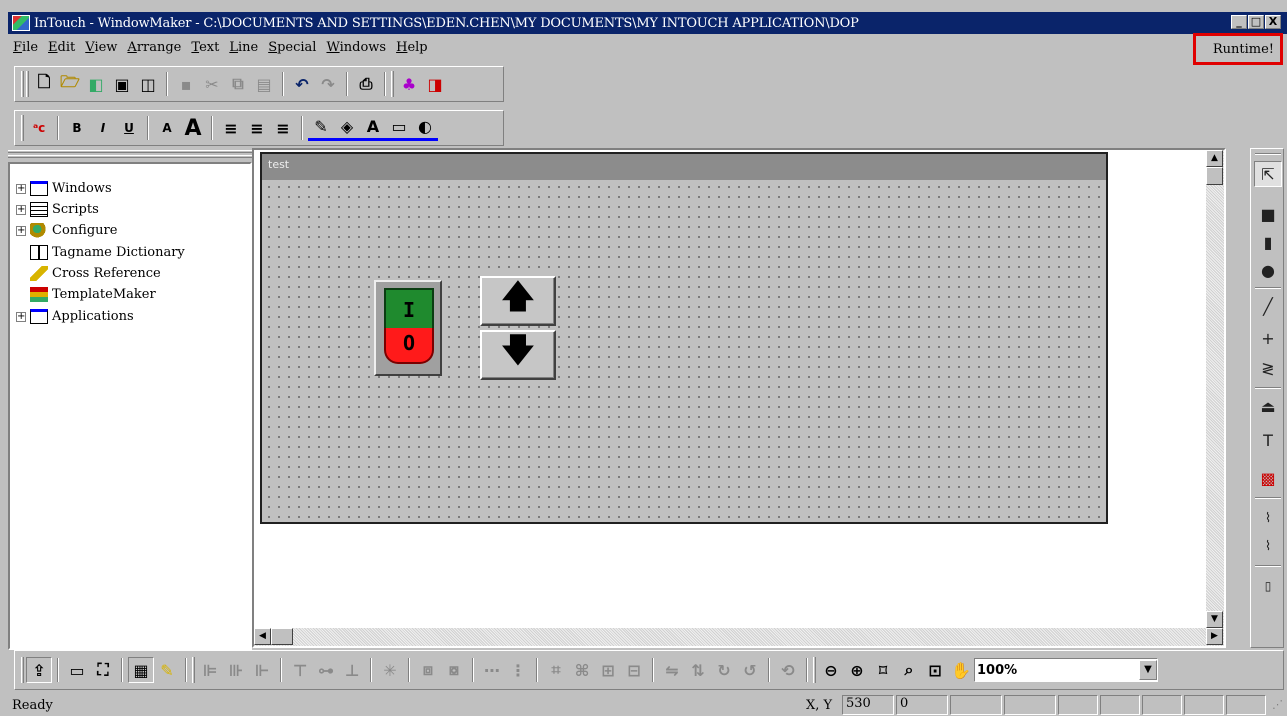 The image size is (1287, 716). What do you see at coordinates (77, 128) in the screenshot?
I see `bold-icon: B` at bounding box center [77, 128].